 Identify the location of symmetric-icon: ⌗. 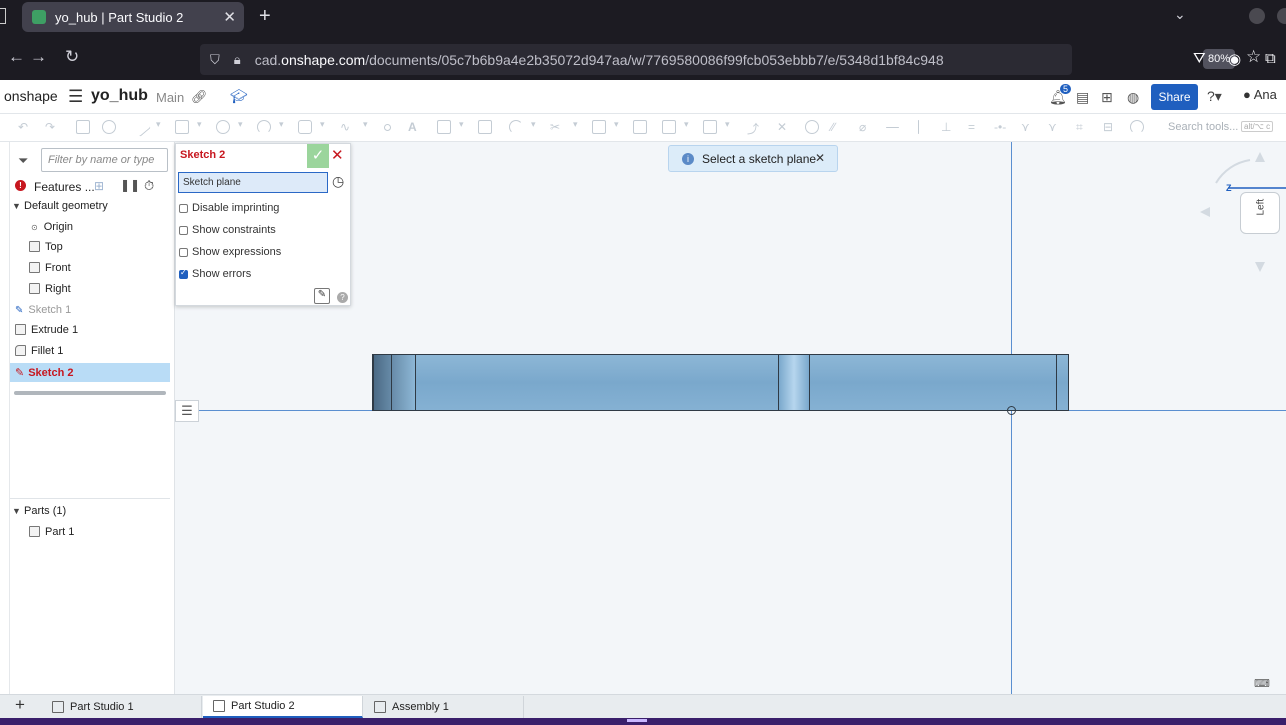
(1083, 127).